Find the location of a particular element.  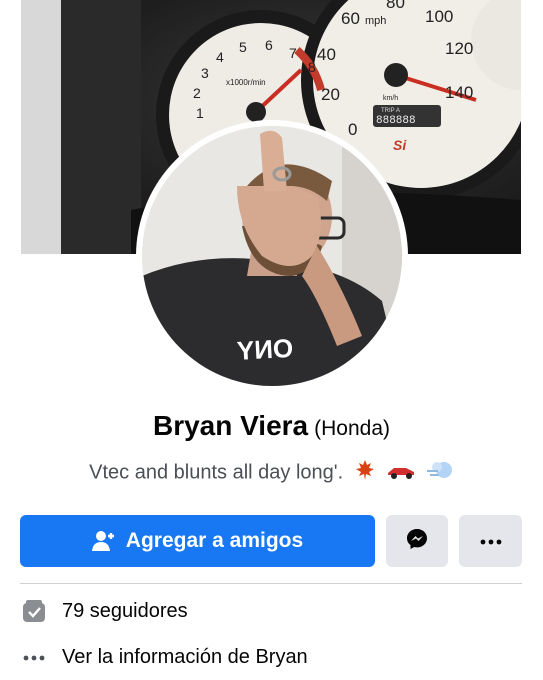

rpm-tick-8: 8 is located at coordinates (312, 67).